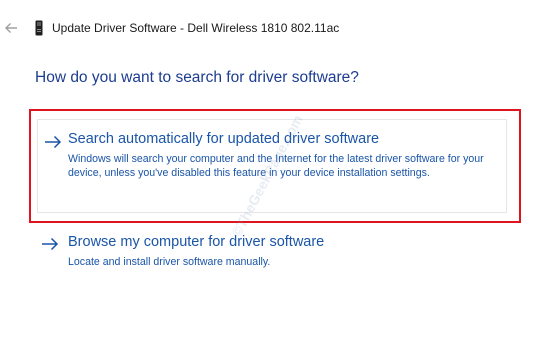 Image resolution: width=557 pixels, height=349 pixels. What do you see at coordinates (196, 242) in the screenshot?
I see `browse-computer-link: Browse my computer for driver software` at bounding box center [196, 242].